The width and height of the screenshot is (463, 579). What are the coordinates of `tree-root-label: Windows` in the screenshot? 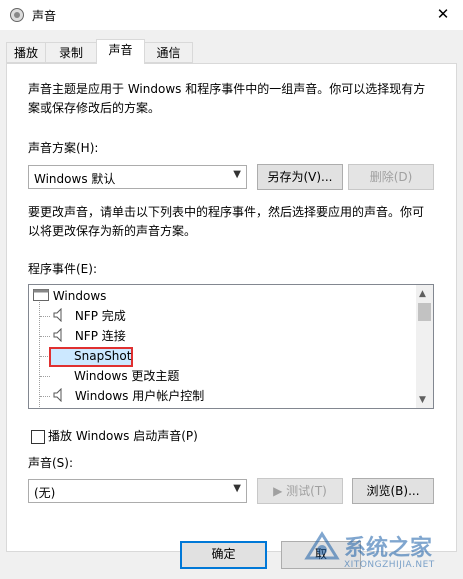 It's located at (79, 296).